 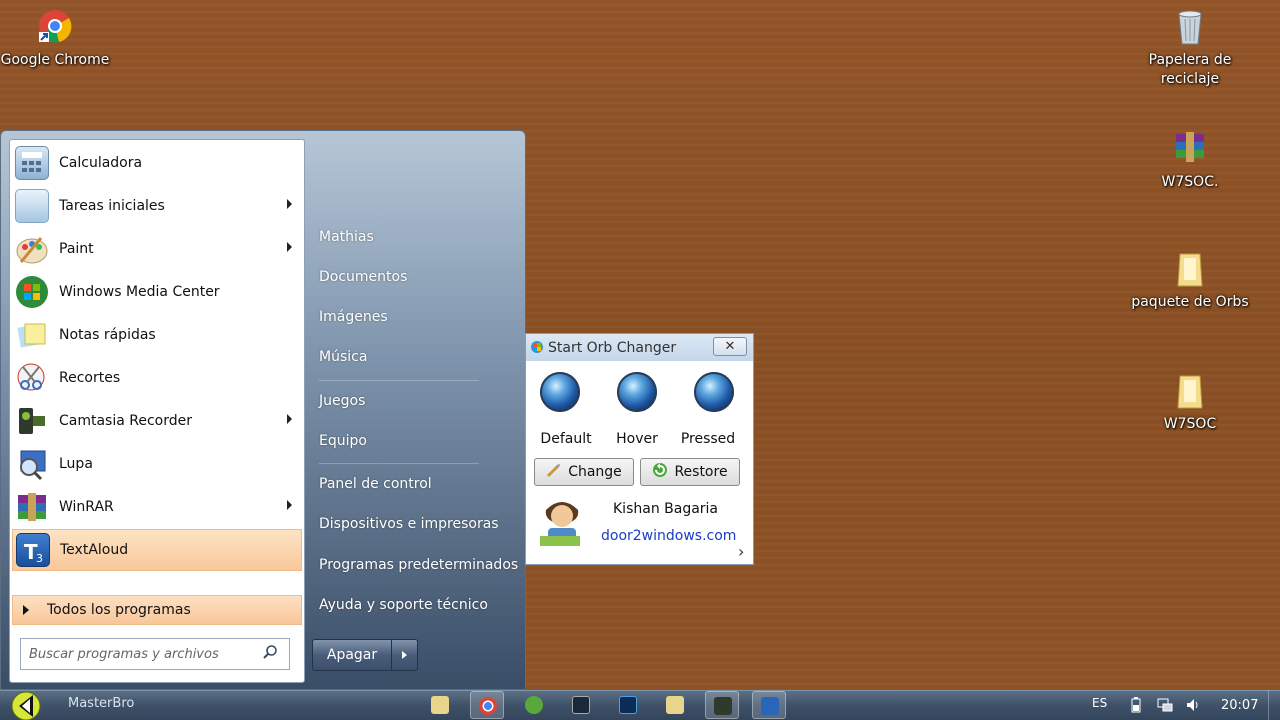 What do you see at coordinates (141, 654) in the screenshot?
I see `search-input` at bounding box center [141, 654].